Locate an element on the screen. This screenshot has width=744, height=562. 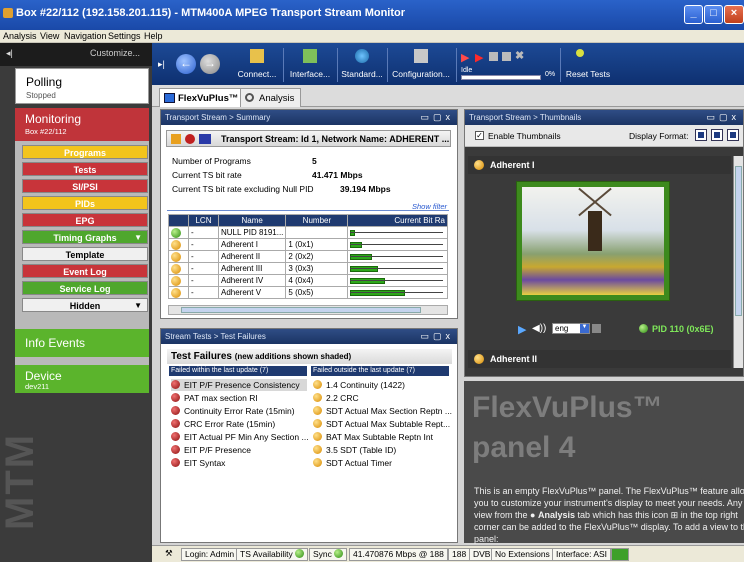
device-button: Device dev211 is located at coordinates (82, 379).